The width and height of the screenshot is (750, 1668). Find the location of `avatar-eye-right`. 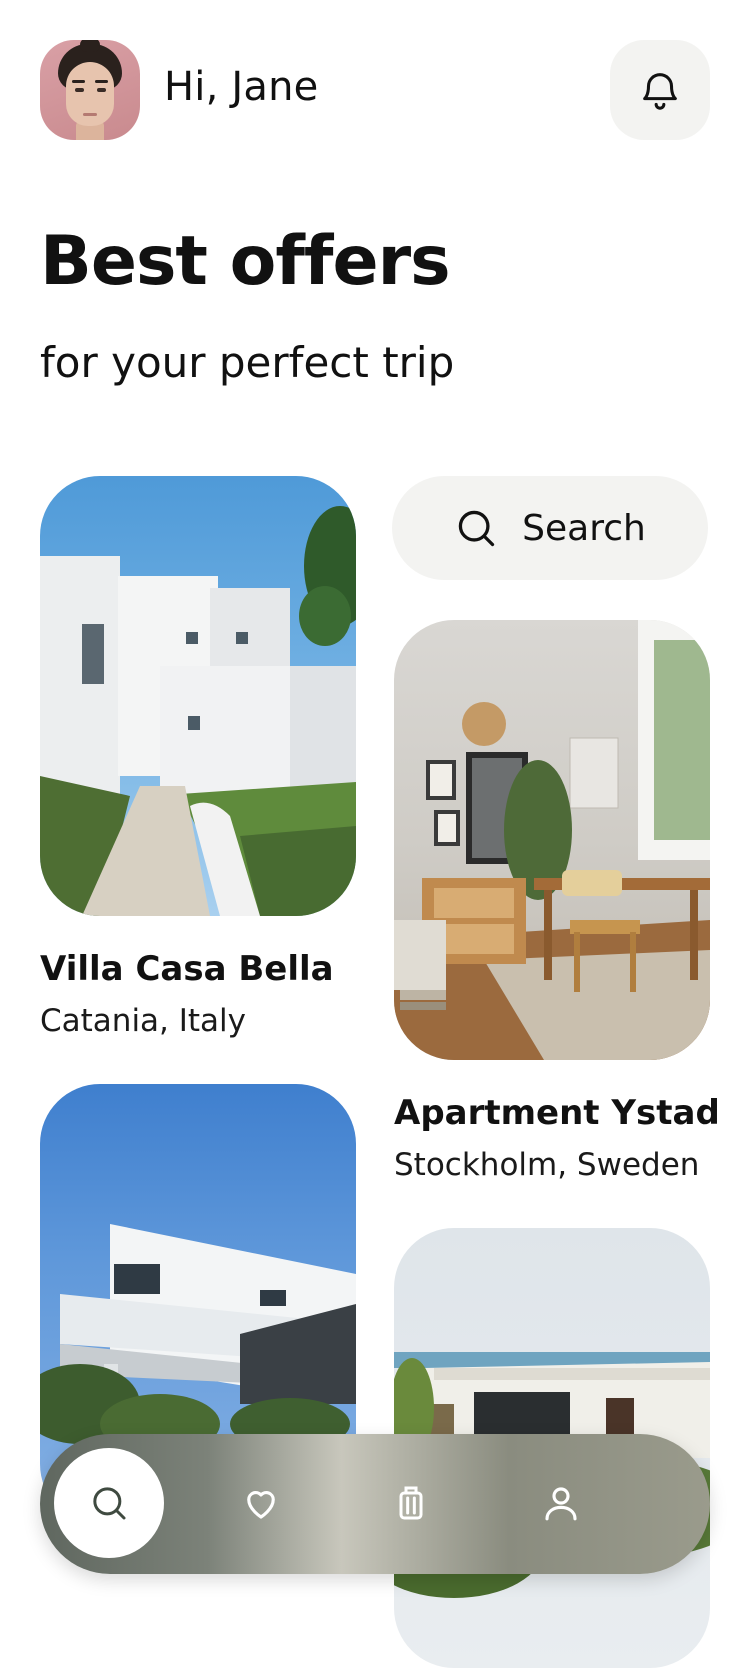

avatar-eye-right is located at coordinates (101, 90).